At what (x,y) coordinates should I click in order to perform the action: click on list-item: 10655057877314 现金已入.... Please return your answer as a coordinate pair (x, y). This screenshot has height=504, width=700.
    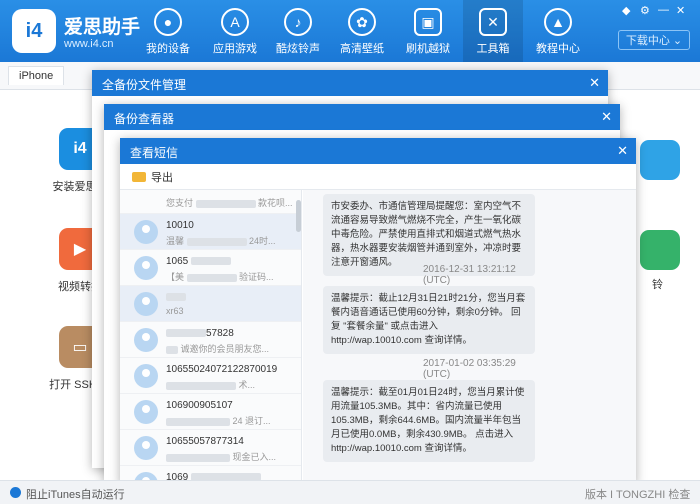
    Looking at the image, I should click on (210, 448).